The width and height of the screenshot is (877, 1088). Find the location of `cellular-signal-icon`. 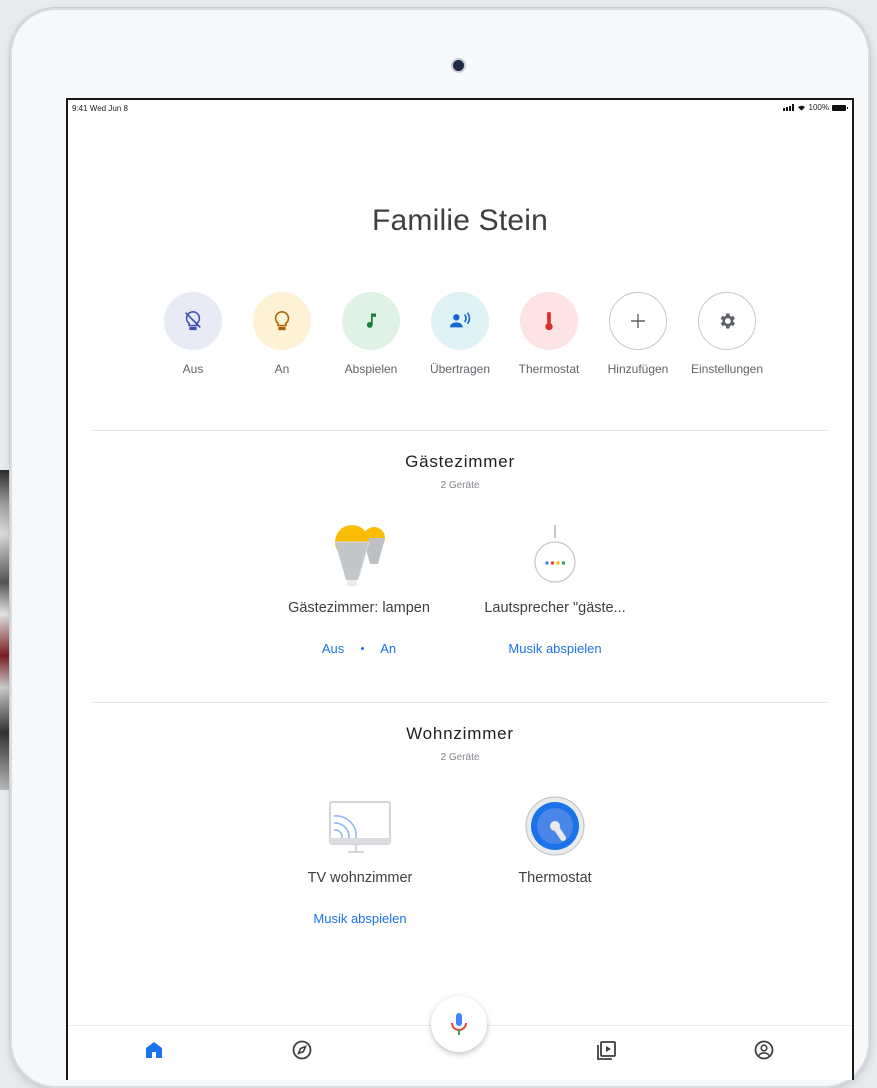

cellular-signal-icon is located at coordinates (788, 107).